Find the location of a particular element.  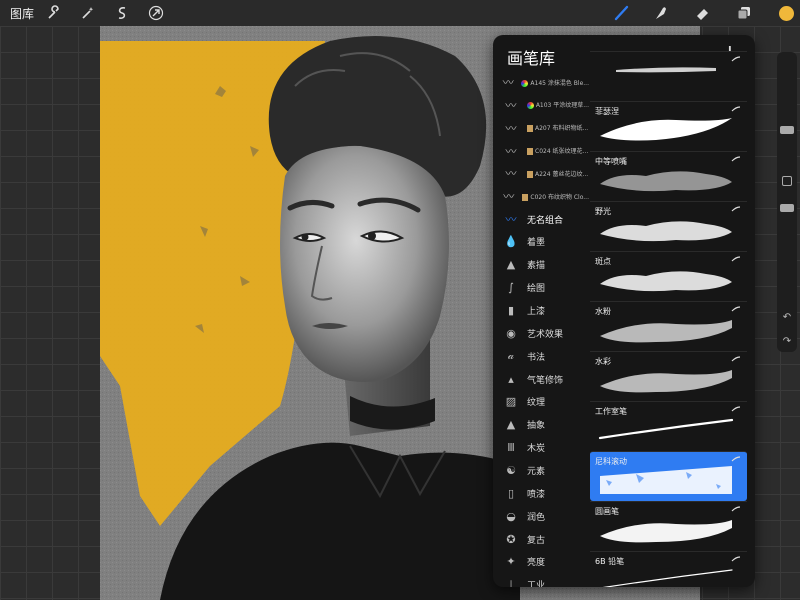

brush-category-label: 无名组合 is located at coordinates (545, 220).